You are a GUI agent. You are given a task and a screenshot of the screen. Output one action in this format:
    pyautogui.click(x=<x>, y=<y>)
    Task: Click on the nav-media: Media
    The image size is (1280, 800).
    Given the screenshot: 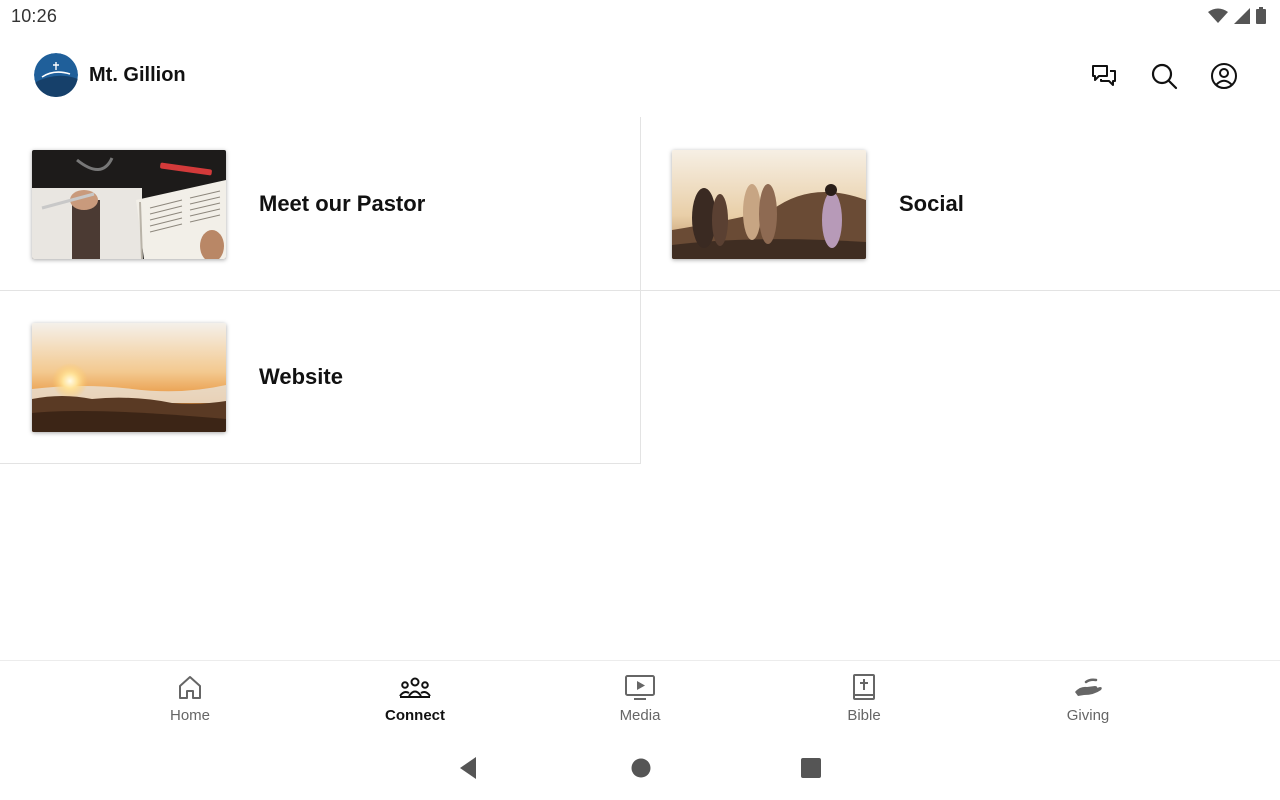 What is the action you would take?
    pyautogui.click(x=640, y=698)
    